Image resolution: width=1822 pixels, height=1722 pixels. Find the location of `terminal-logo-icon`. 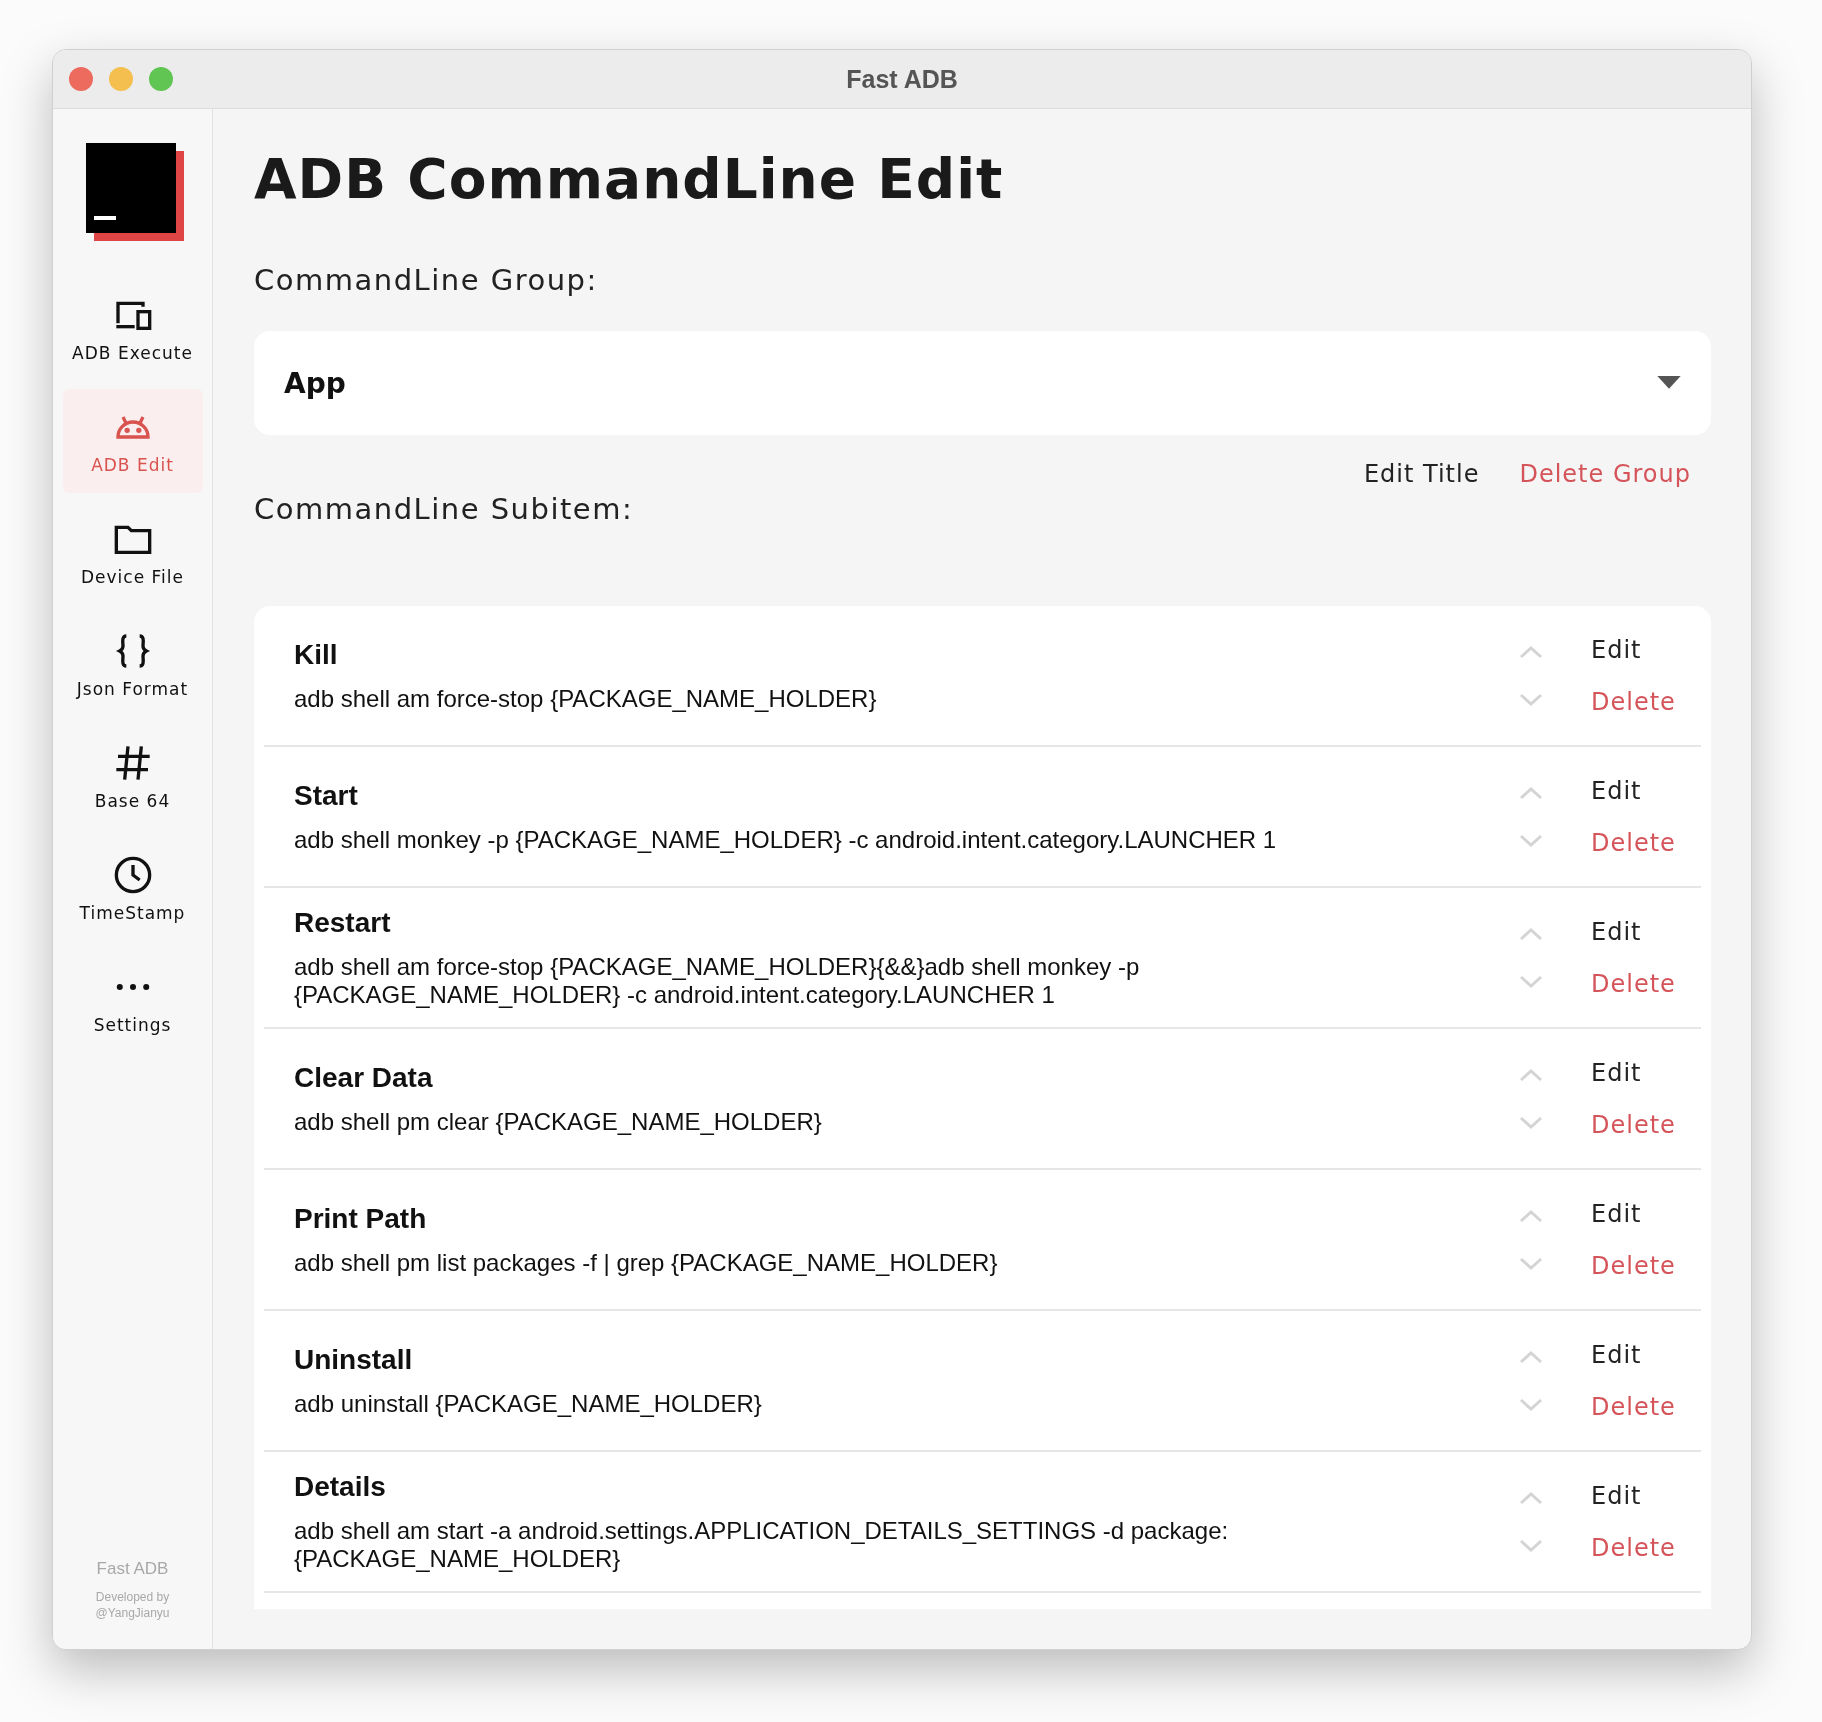

terminal-logo-icon is located at coordinates (134, 192).